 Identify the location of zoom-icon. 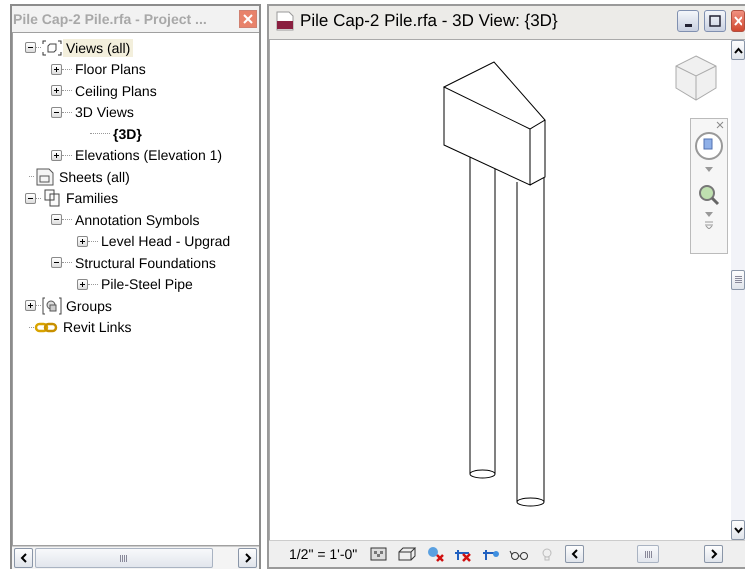
(709, 195).